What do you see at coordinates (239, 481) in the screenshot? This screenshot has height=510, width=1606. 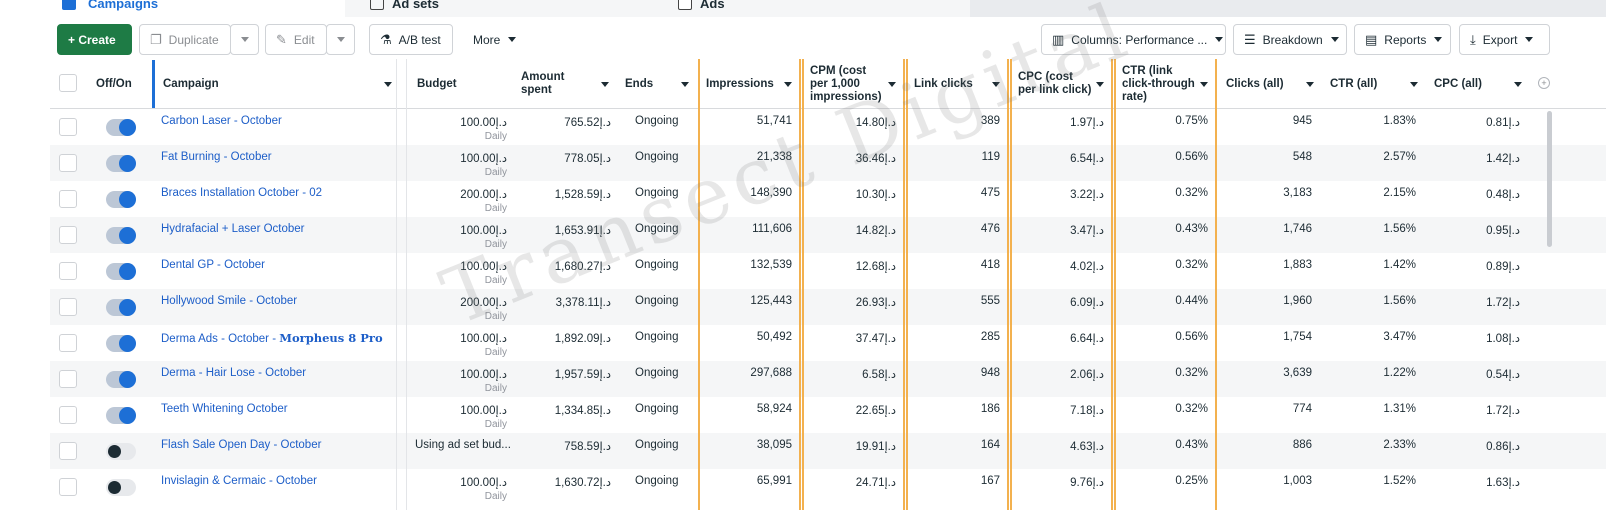 I see `campaign-name-link: Invislagin & Cermaic - October` at bounding box center [239, 481].